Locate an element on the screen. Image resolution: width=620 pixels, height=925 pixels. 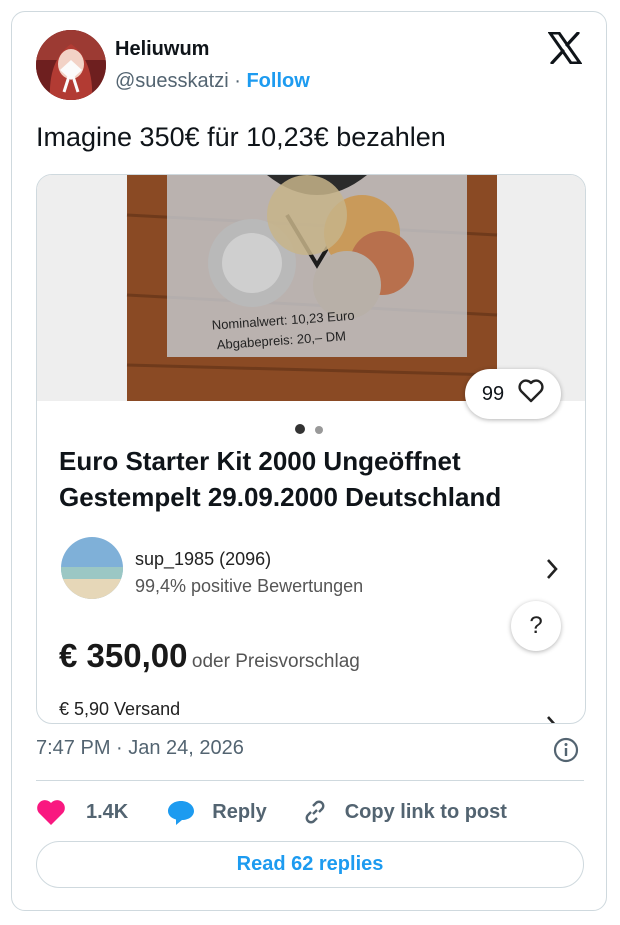
reply-button: Reply is located at coordinates (216, 812).